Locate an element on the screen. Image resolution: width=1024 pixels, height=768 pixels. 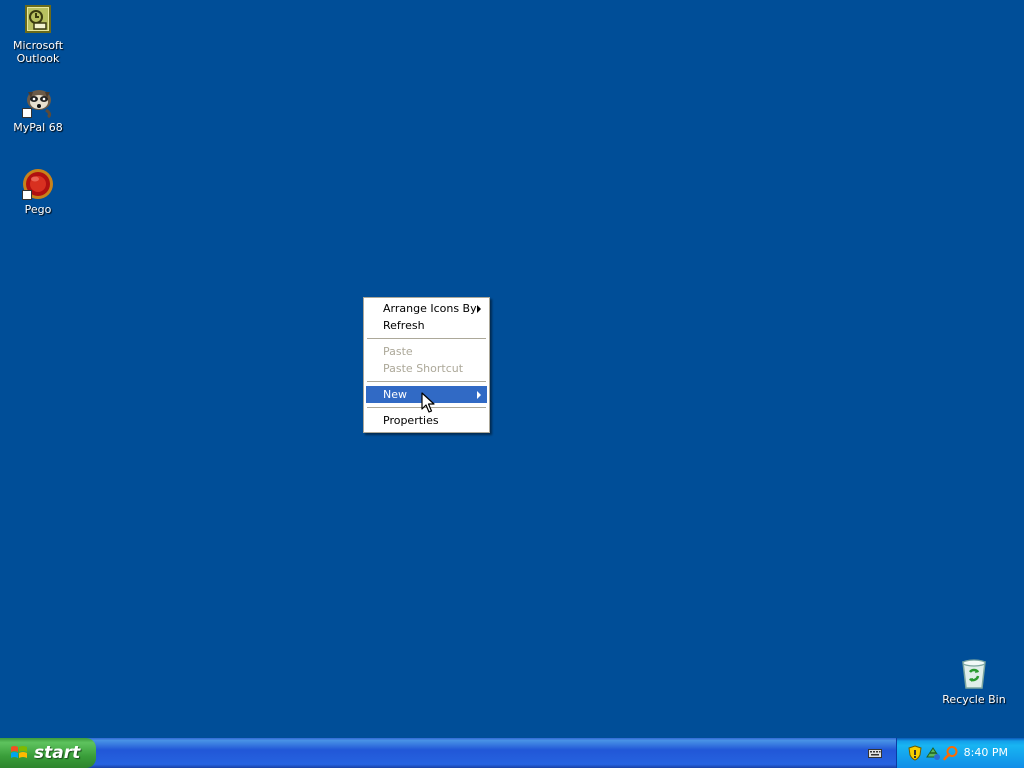
system-tray: 8:40 PM is located at coordinates (960, 753).